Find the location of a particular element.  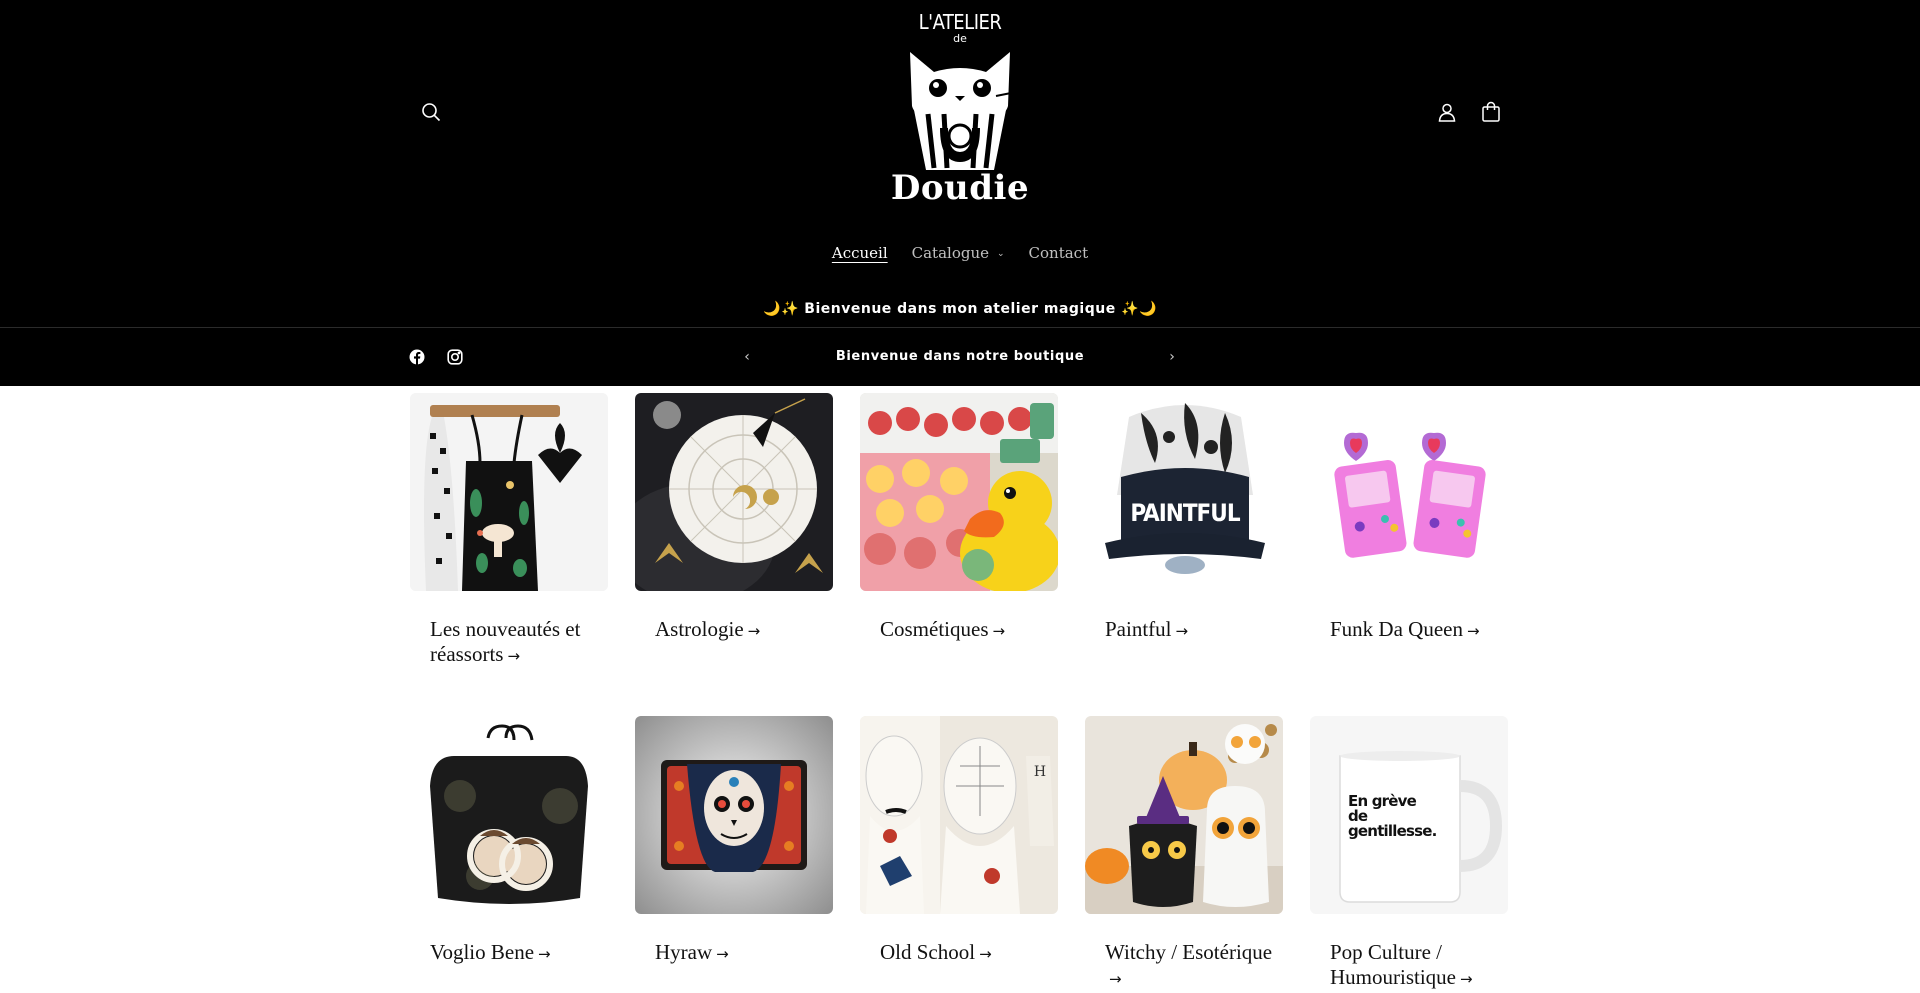

svg-text: H is located at coordinates (1040, 772).